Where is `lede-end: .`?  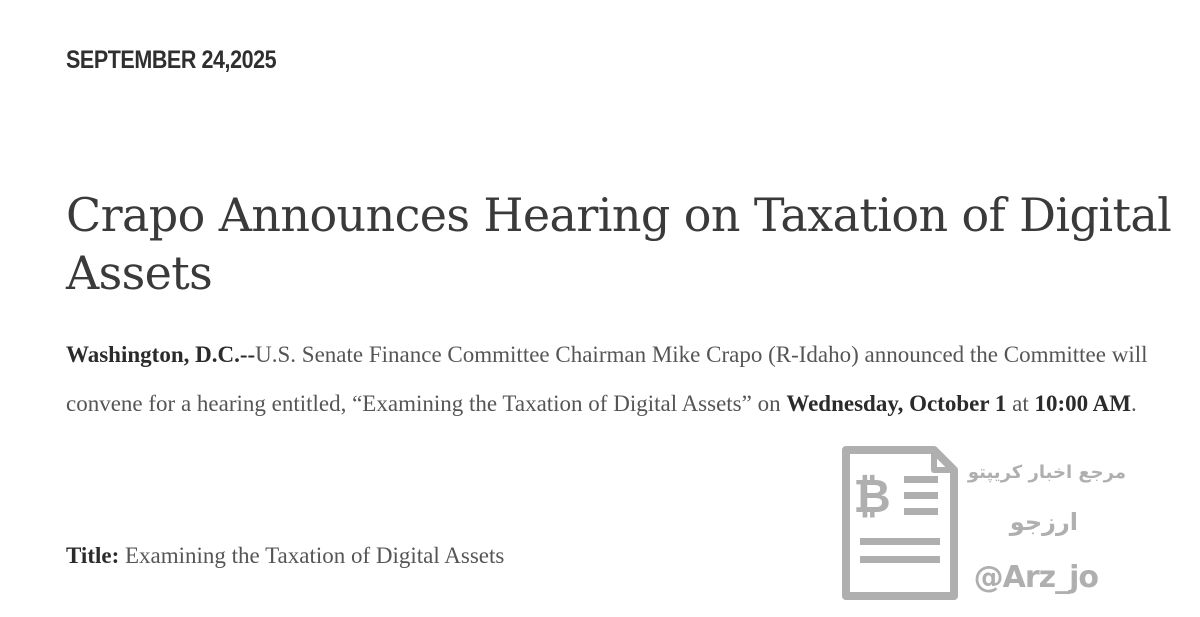
lede-end: . is located at coordinates (1133, 403).